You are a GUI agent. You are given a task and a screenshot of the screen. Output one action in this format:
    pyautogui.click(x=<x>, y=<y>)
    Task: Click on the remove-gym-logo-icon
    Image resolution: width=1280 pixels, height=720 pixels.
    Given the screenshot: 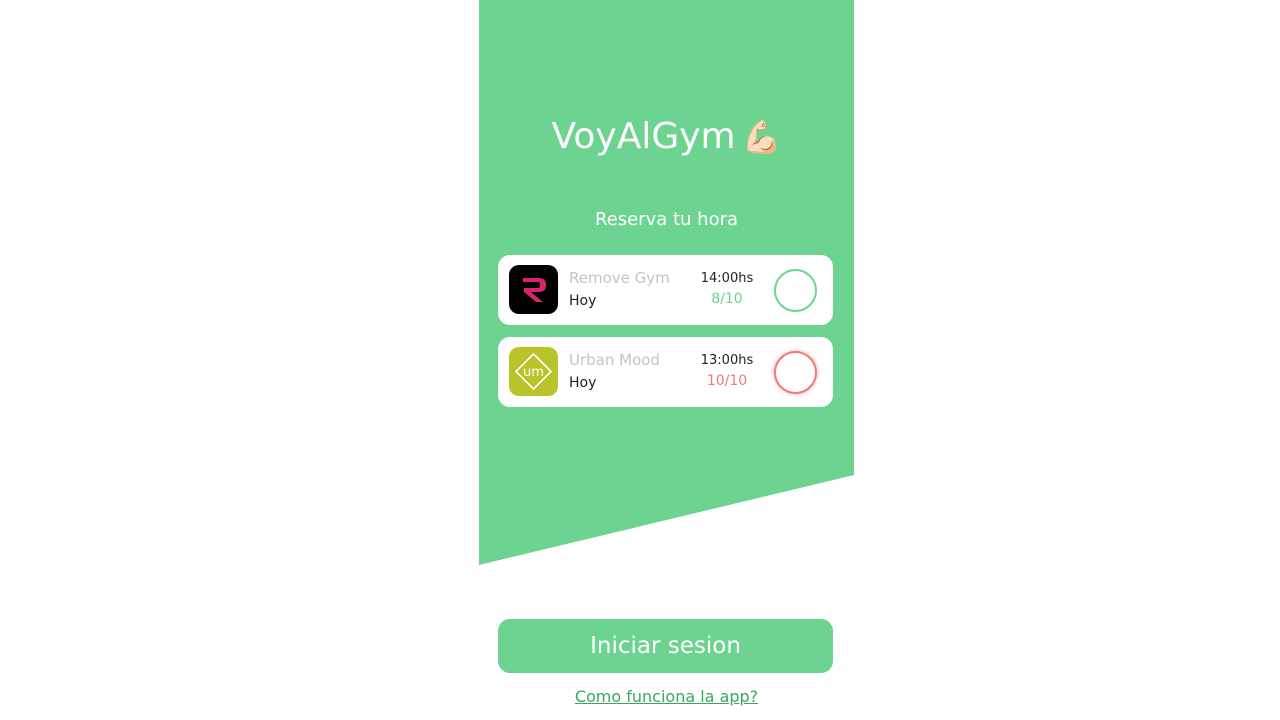 What is the action you would take?
    pyautogui.click(x=533, y=289)
    